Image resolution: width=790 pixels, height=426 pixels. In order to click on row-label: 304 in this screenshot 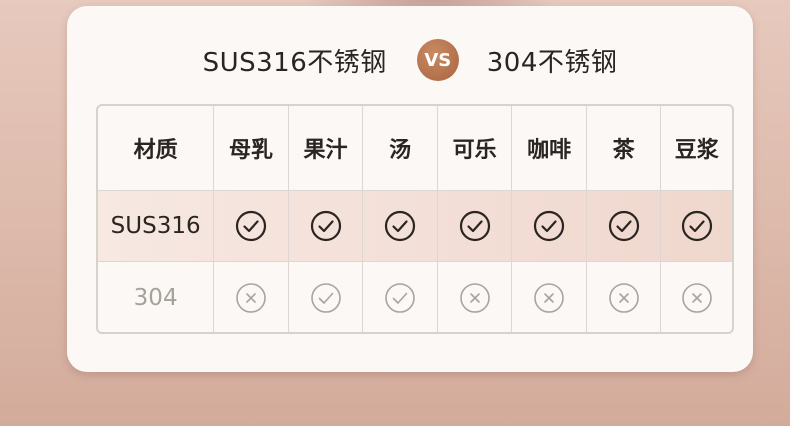, I will do `click(156, 297)`.